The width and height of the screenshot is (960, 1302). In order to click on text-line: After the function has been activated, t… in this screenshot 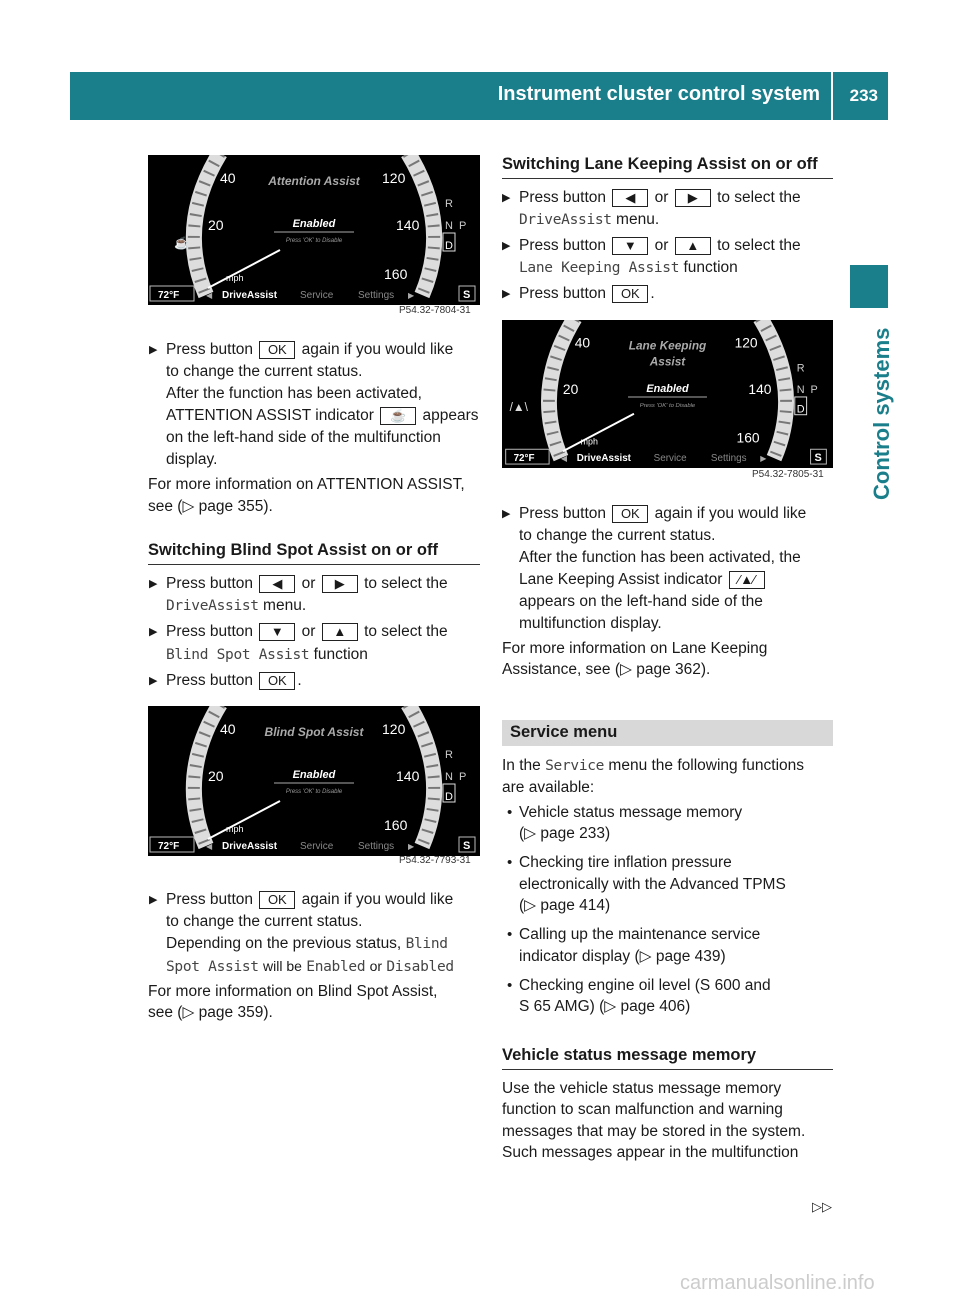, I will do `click(660, 557)`.